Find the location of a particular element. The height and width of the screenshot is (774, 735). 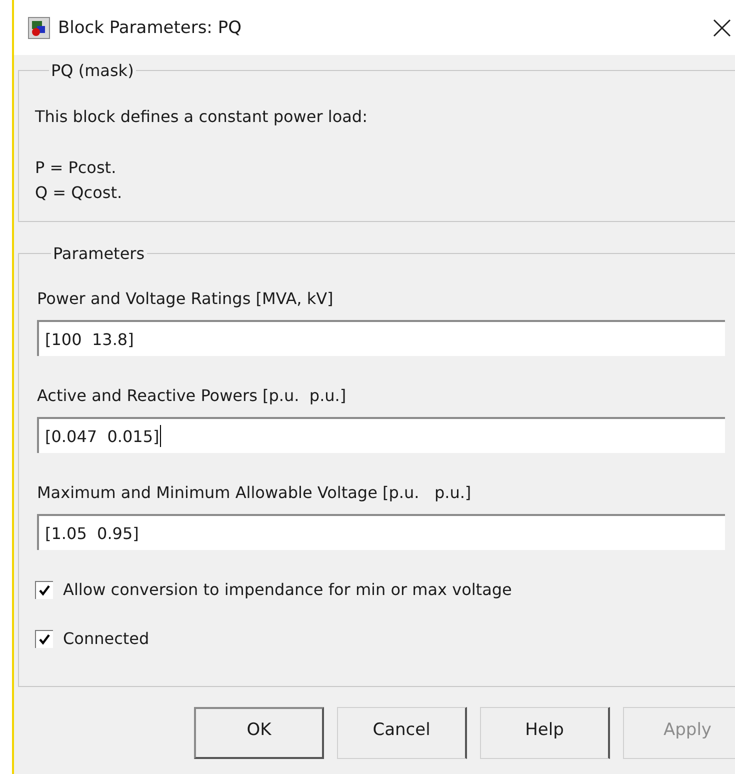

input-field: [100 13.8] is located at coordinates (381, 338).